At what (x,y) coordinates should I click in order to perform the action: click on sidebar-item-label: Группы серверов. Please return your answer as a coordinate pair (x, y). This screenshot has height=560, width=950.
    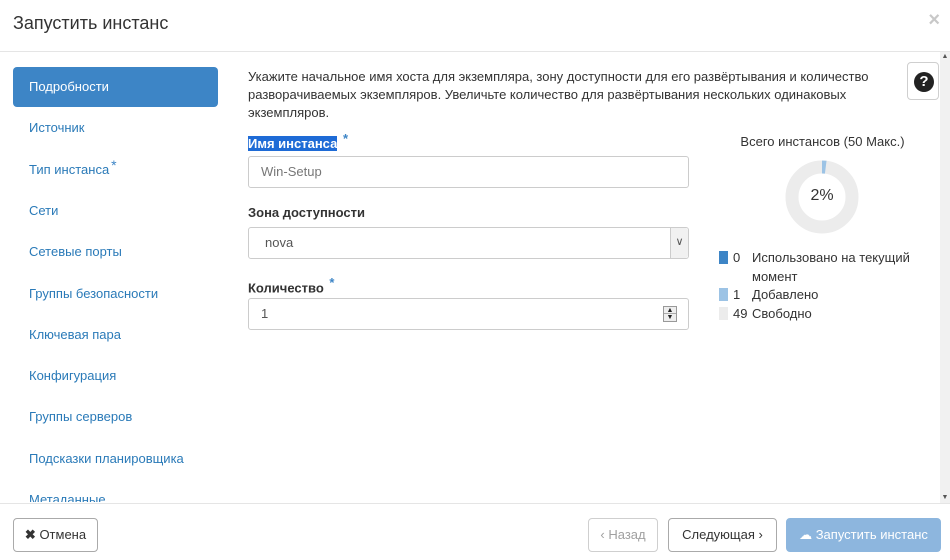
    Looking at the image, I should click on (81, 417).